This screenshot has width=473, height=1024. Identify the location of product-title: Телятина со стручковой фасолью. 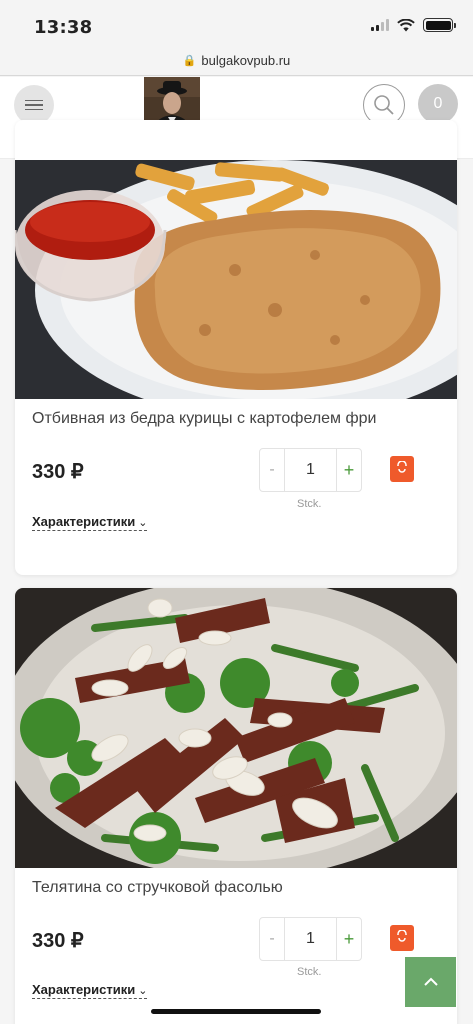
(157, 888).